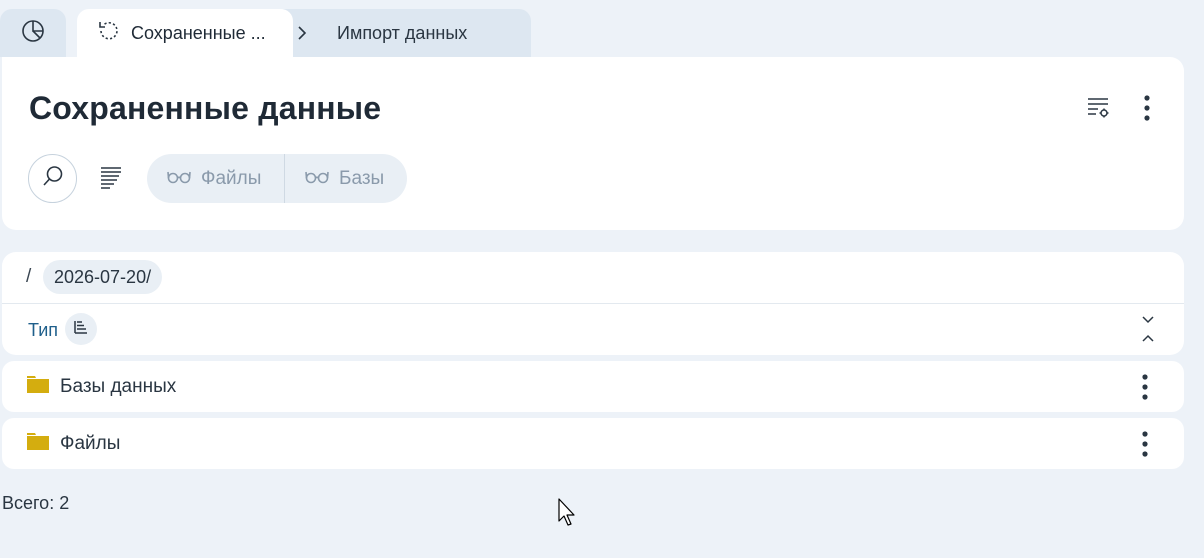 This screenshot has height=558, width=1204. What do you see at coordinates (109, 33) in the screenshot?
I see `history-icon` at bounding box center [109, 33].